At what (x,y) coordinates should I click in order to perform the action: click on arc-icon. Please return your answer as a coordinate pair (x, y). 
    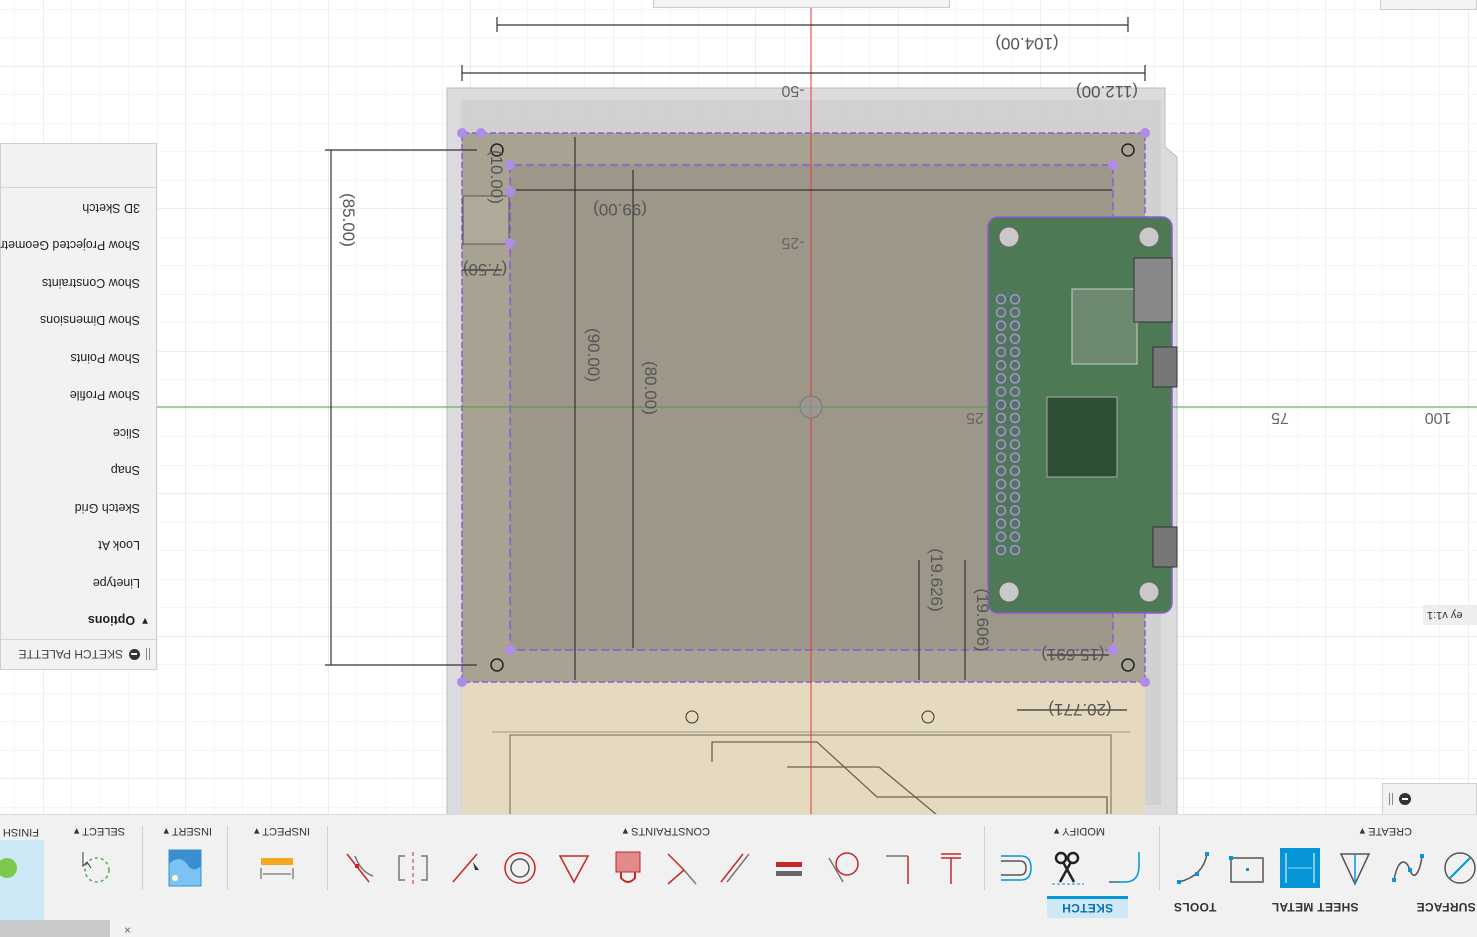
    Looking at the image, I should click on (1193, 868).